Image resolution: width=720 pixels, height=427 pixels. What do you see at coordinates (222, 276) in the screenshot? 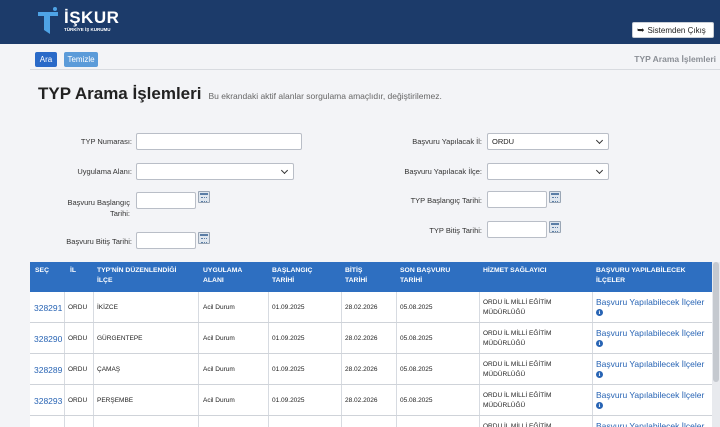
I see `header-alan: UYGULAMA ALANI` at bounding box center [222, 276].